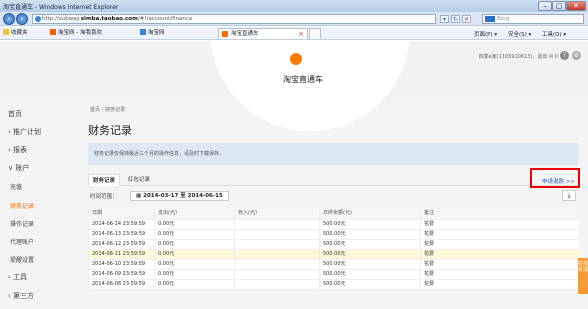 Image resolution: width=588 pixels, height=309 pixels. I want to click on sidebar-item-operations: 操作记录, so click(22, 223).